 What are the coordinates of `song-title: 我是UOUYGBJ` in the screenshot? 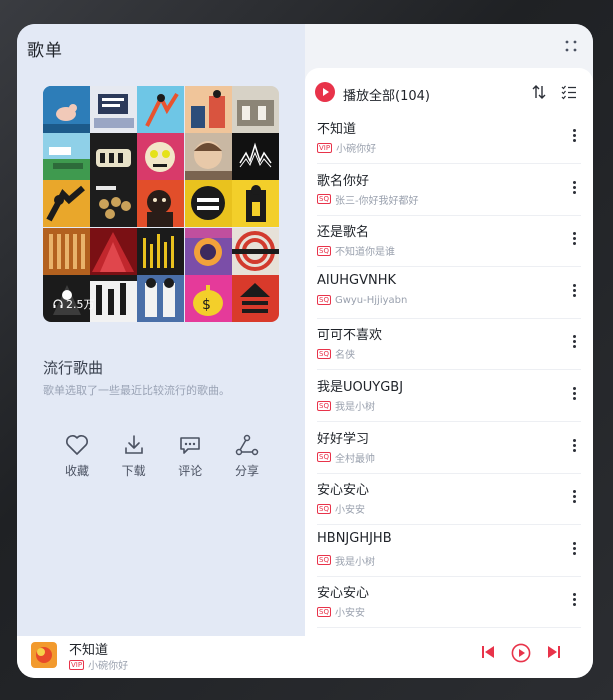 It's located at (360, 387).